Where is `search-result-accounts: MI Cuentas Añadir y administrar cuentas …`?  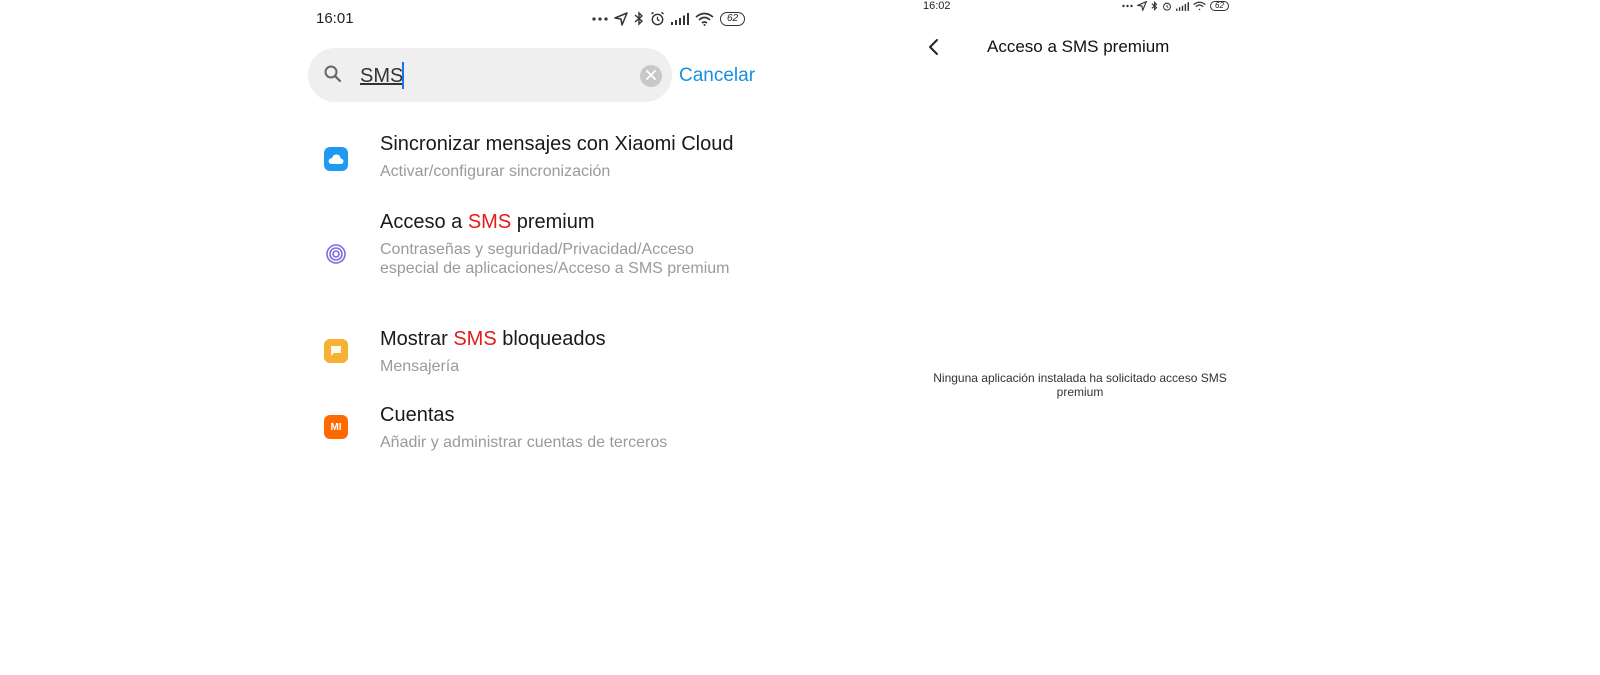 search-result-accounts: MI Cuentas Añadir y administrar cuentas … is located at coordinates (540, 428).